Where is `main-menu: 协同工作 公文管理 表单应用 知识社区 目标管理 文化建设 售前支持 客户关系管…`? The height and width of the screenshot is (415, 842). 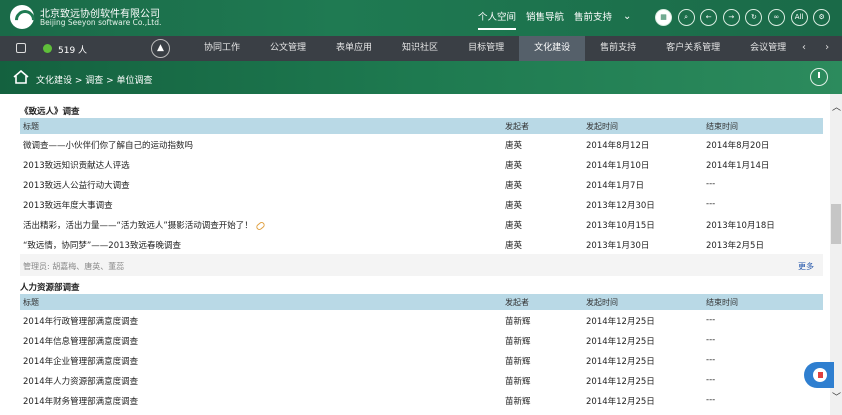
main-menu: 协同工作 公文管理 表单应用 知识社区 目标管理 文化建设 售前支持 客户关系管… is located at coordinates (495, 48).